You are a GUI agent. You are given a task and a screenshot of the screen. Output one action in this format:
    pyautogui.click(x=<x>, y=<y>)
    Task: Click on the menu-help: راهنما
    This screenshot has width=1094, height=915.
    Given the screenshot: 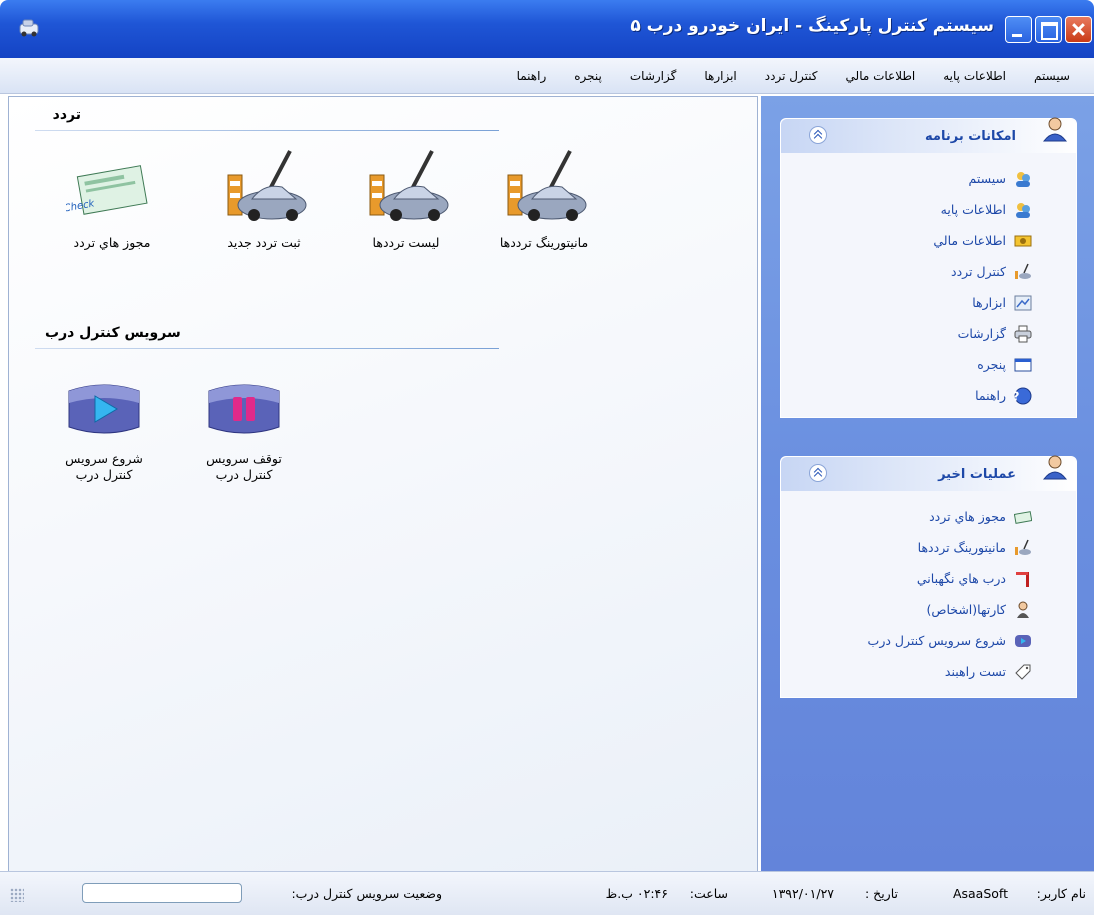 What is the action you would take?
    pyautogui.click(x=532, y=76)
    